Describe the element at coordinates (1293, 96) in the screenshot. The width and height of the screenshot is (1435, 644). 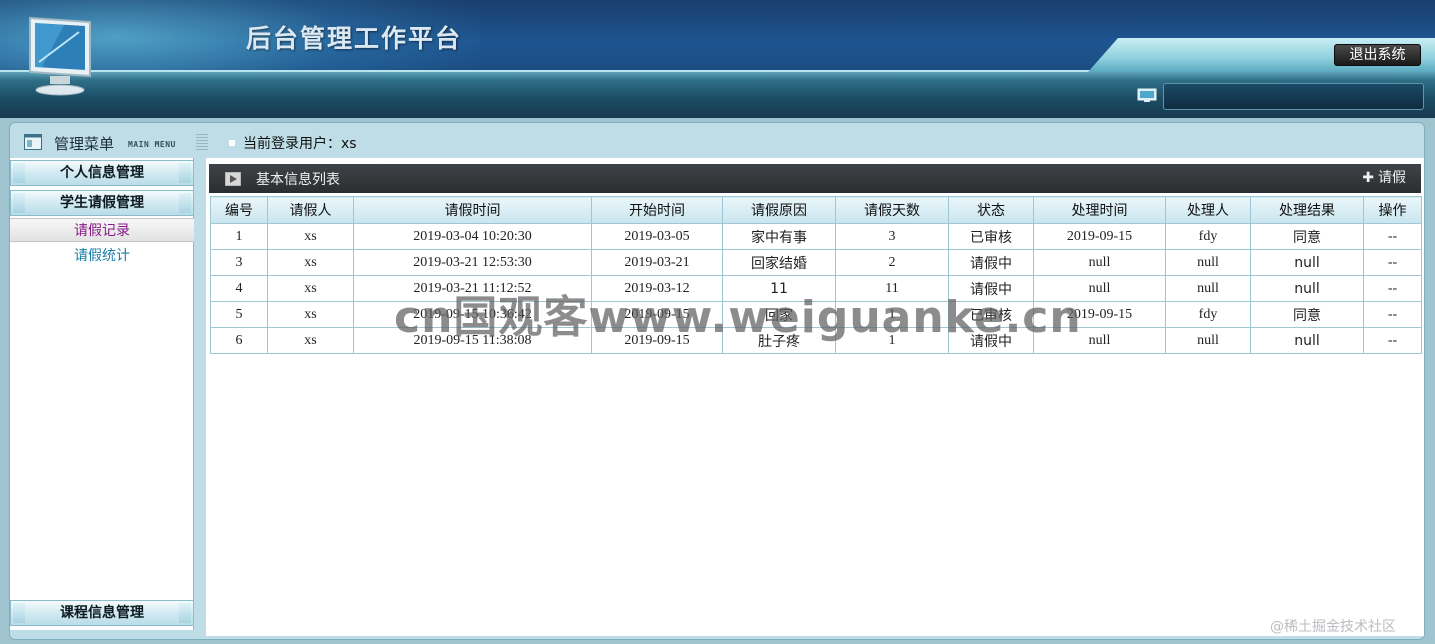
I see `header-status-bar` at that location.